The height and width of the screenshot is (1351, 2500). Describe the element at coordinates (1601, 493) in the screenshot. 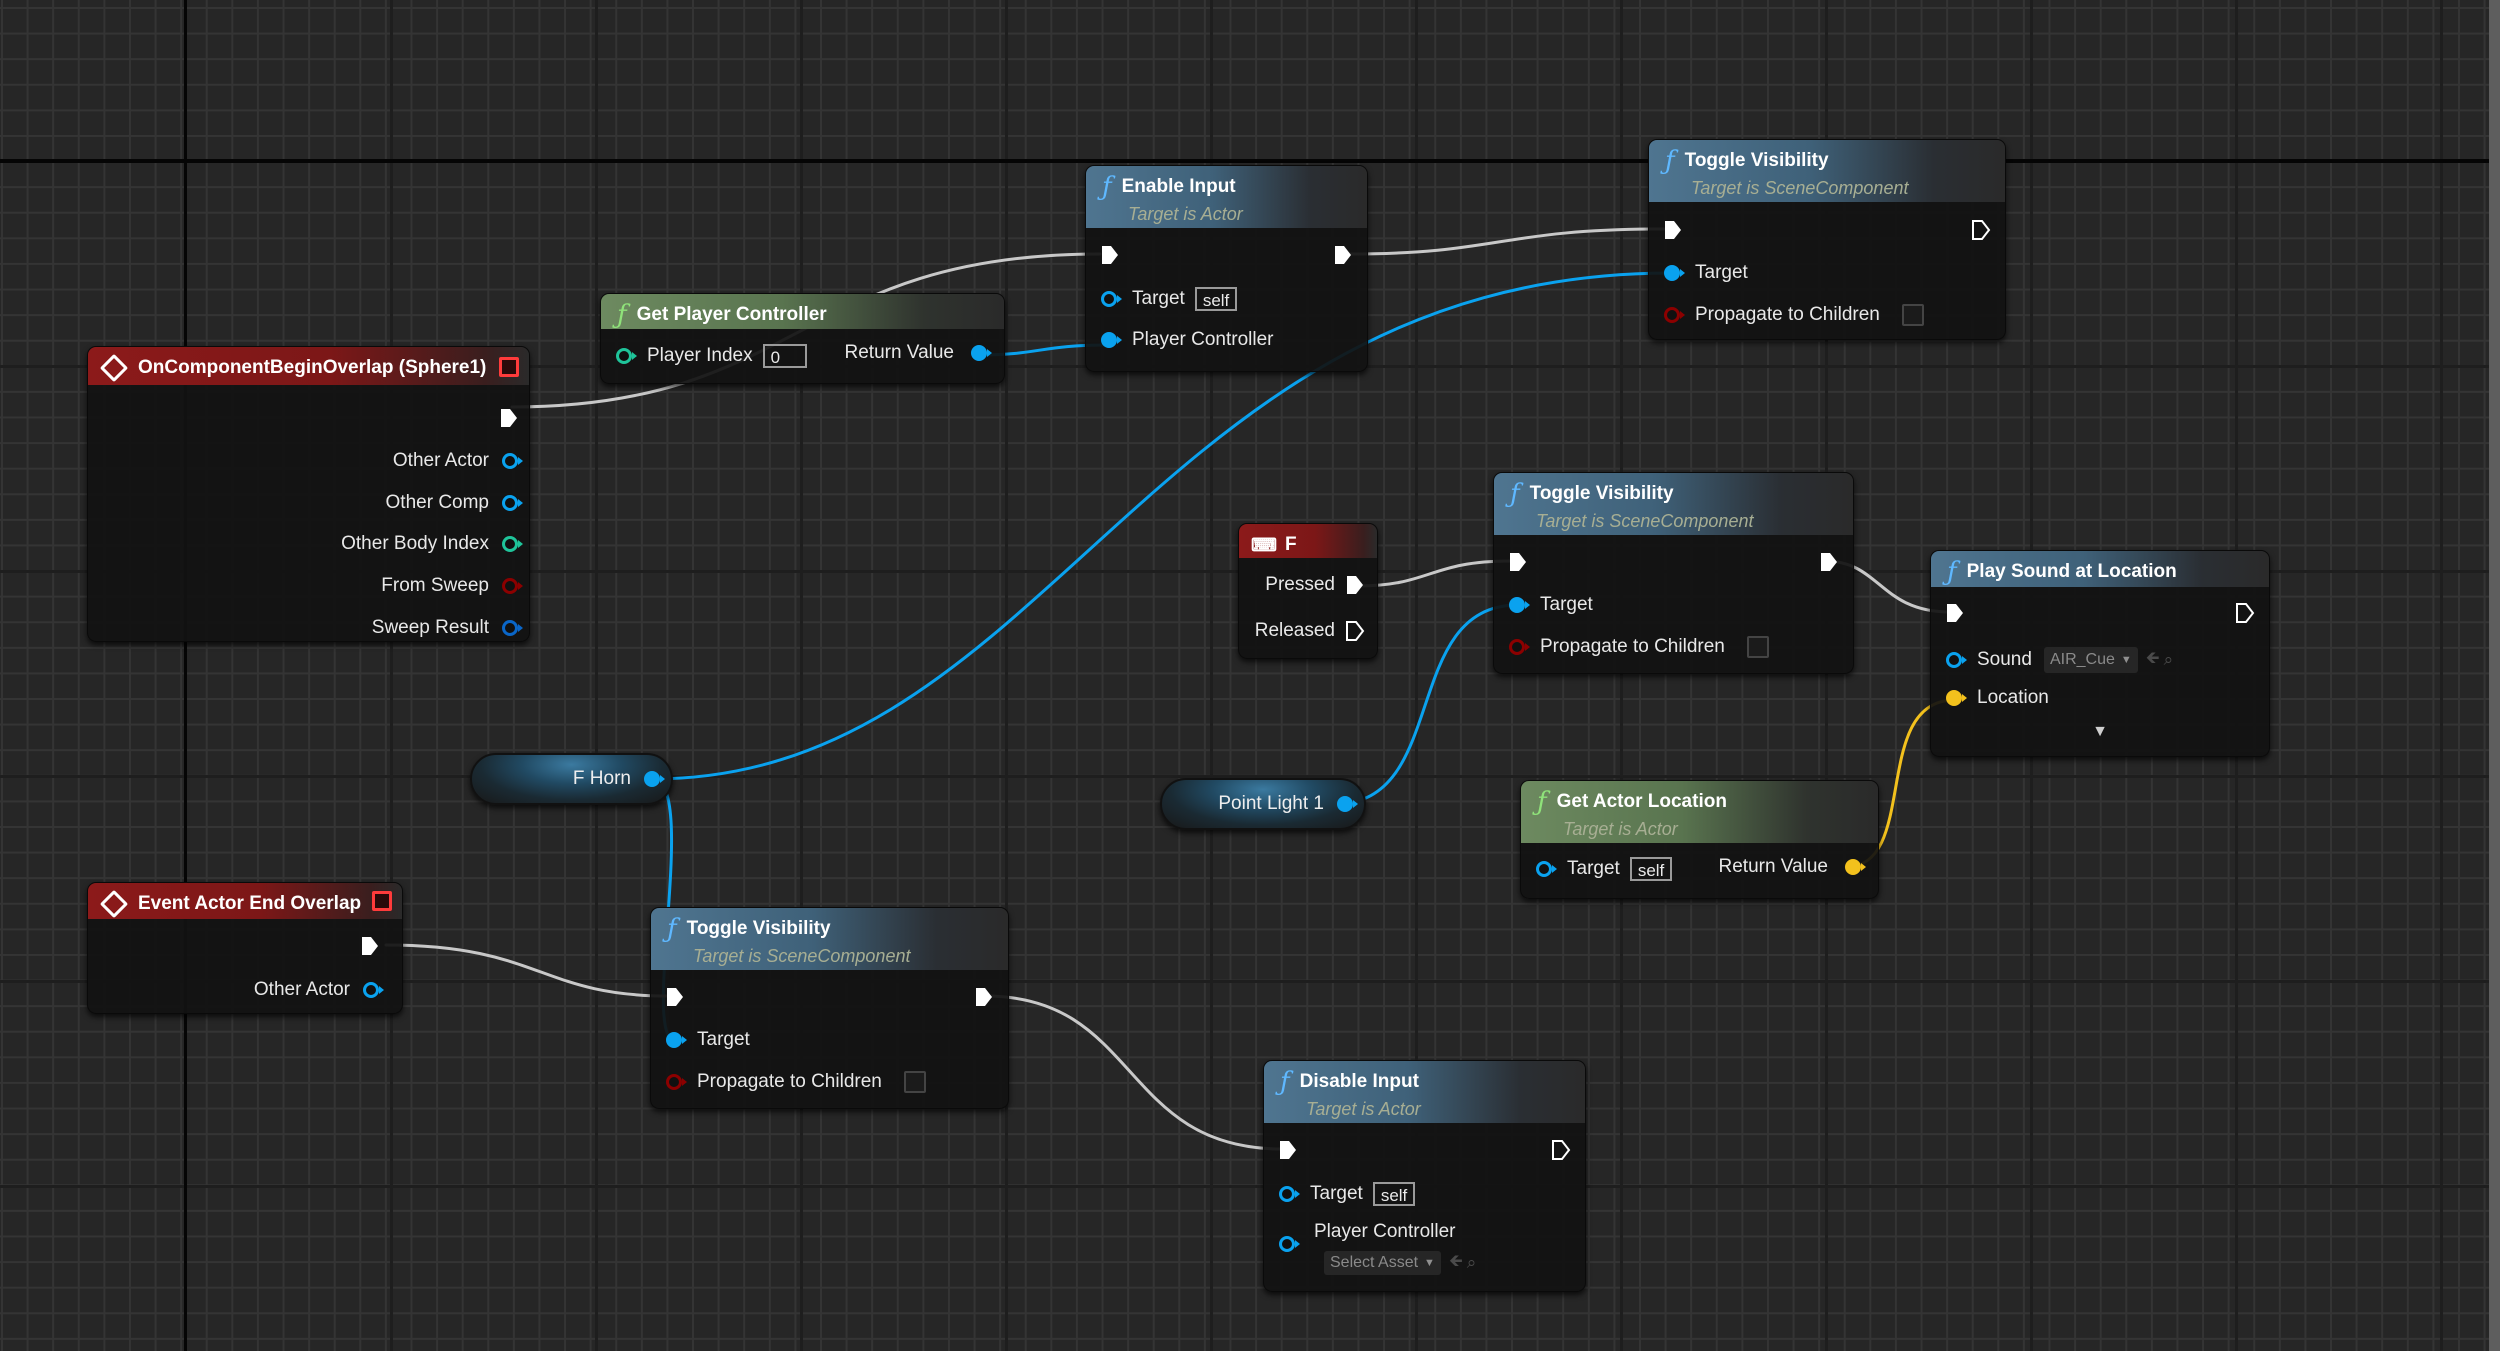

I see `node-title: Toggle Visibility` at that location.